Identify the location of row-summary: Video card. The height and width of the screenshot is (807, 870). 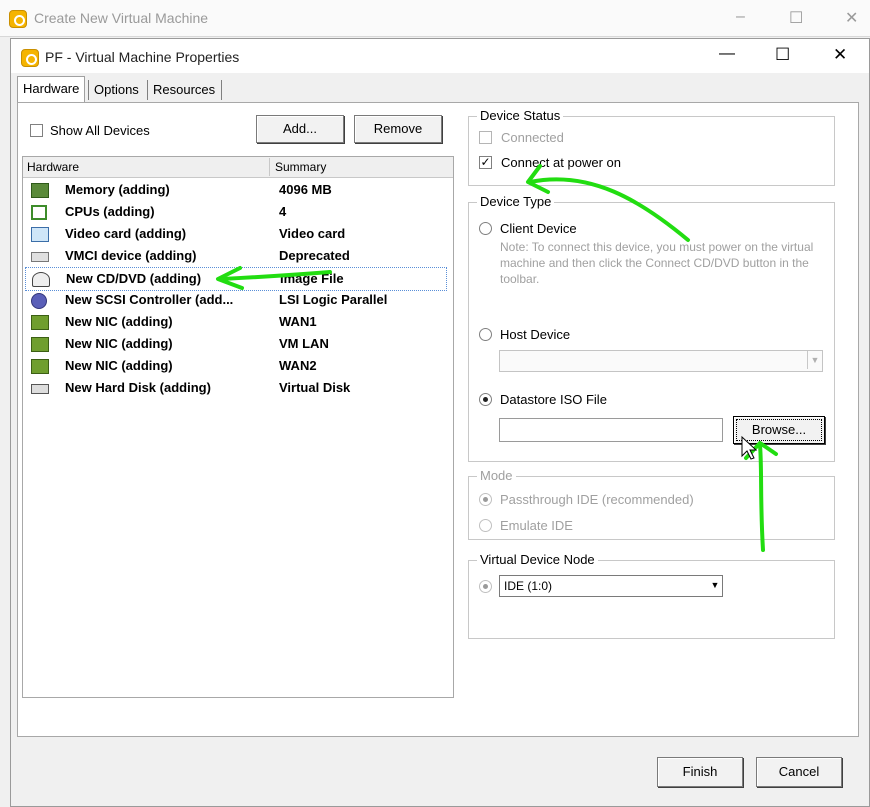
(312, 233).